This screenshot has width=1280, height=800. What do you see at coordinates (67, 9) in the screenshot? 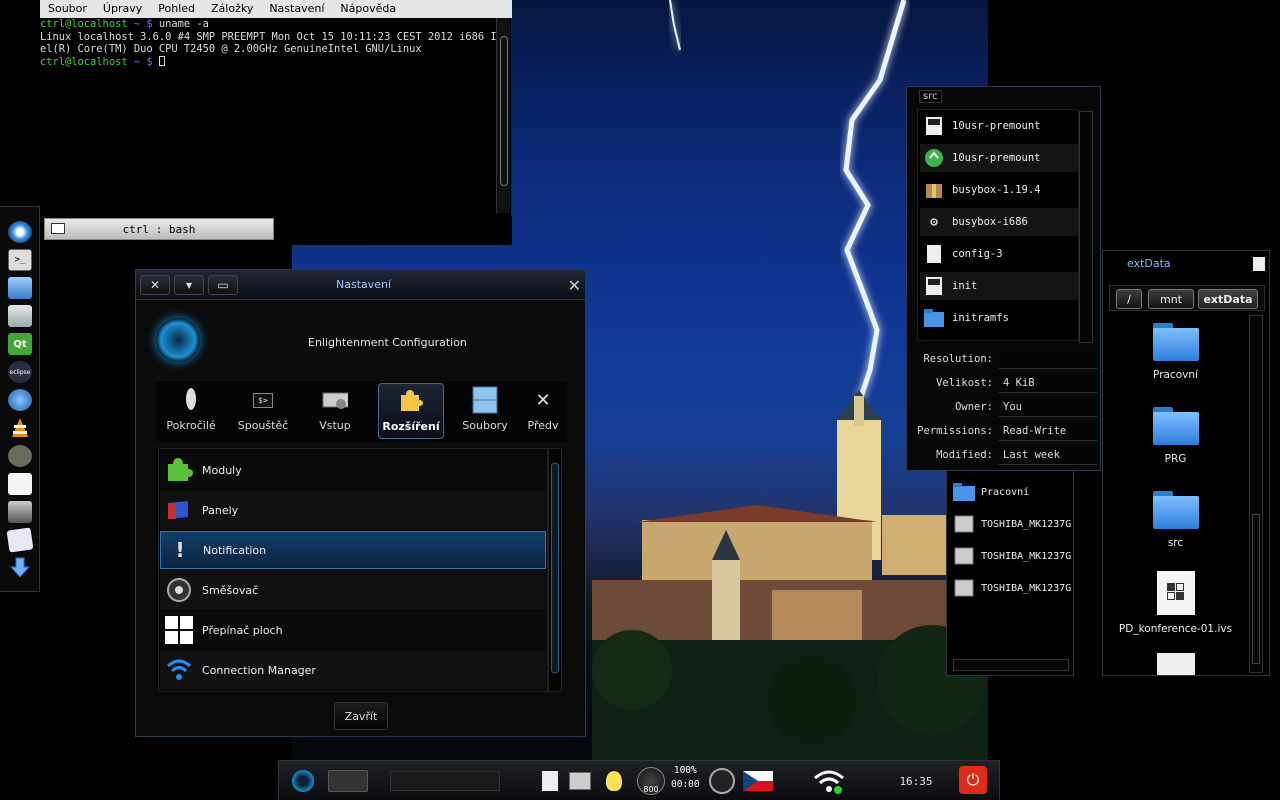
I see `menu-soubor: Soubor` at bounding box center [67, 9].